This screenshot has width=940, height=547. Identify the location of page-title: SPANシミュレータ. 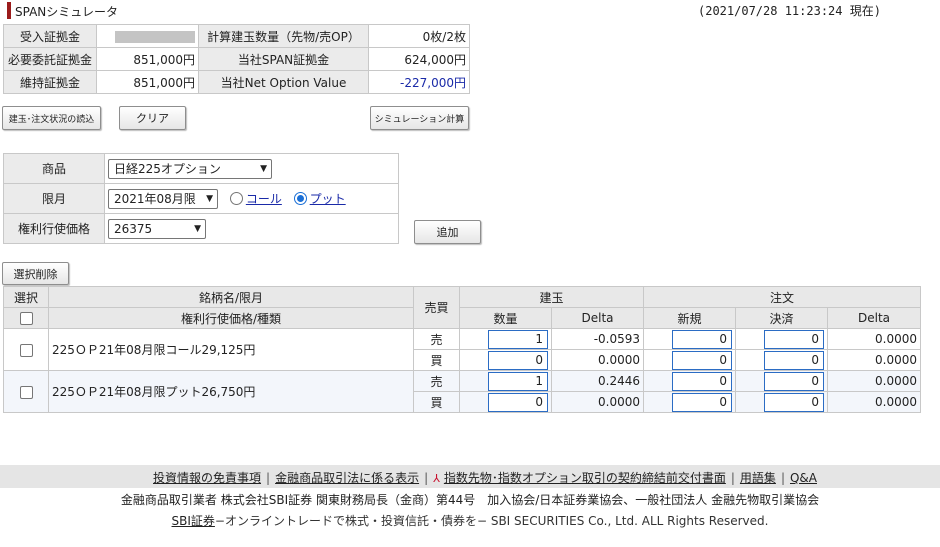
(67, 12).